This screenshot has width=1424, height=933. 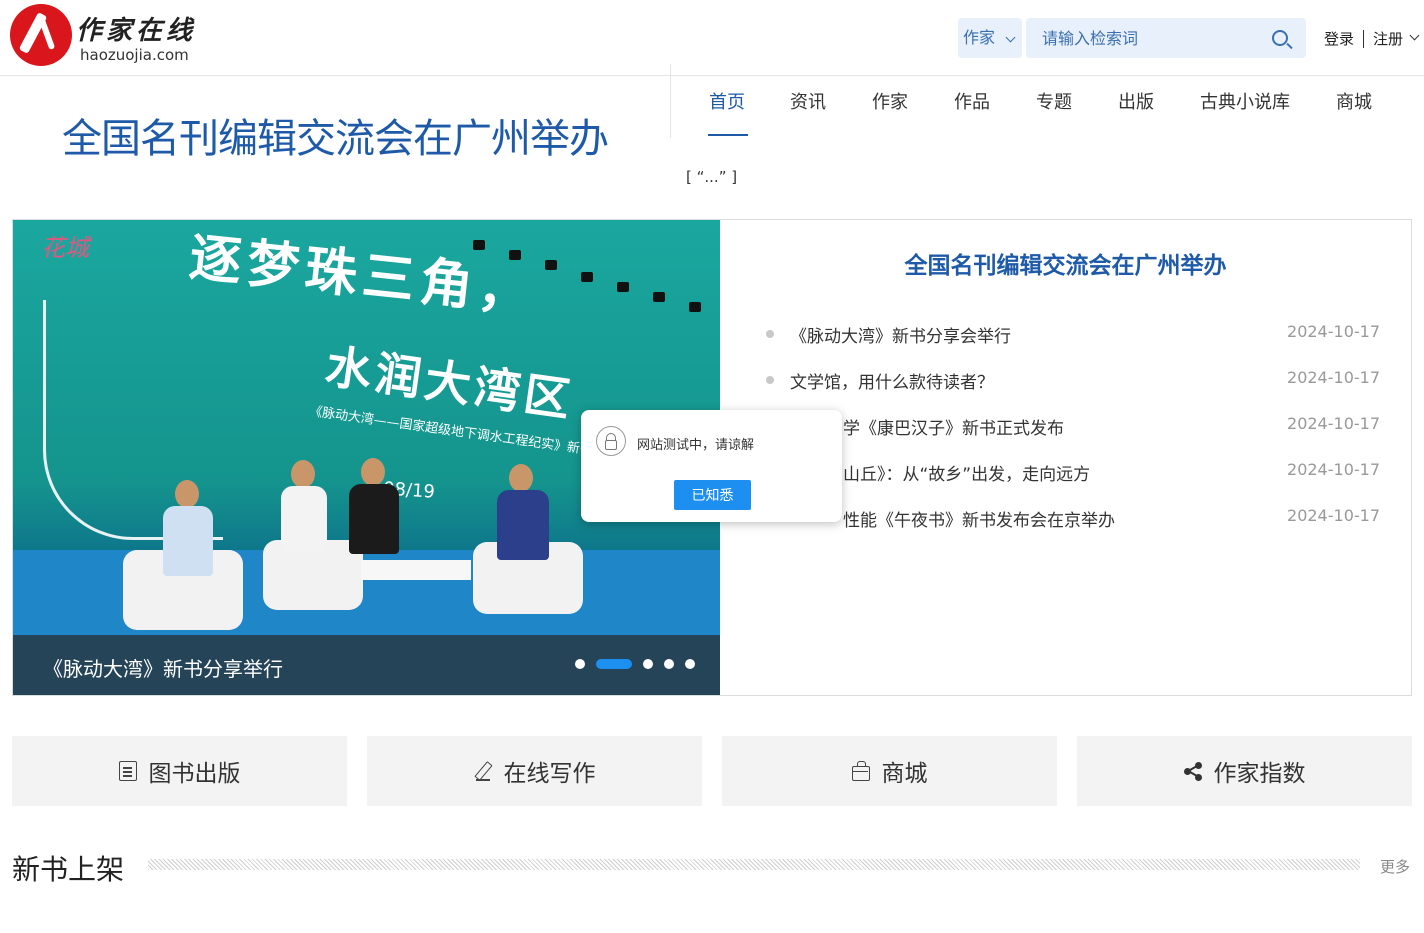 I want to click on news-item-title: 学《康巴汉子》新书正式发布, so click(x=953, y=426).